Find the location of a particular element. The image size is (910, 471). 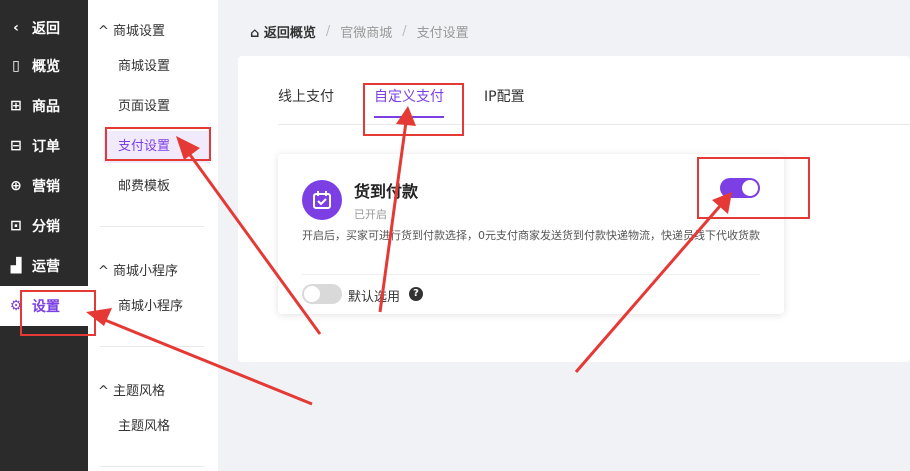

annotation-box-custom-tab is located at coordinates (413, 109).